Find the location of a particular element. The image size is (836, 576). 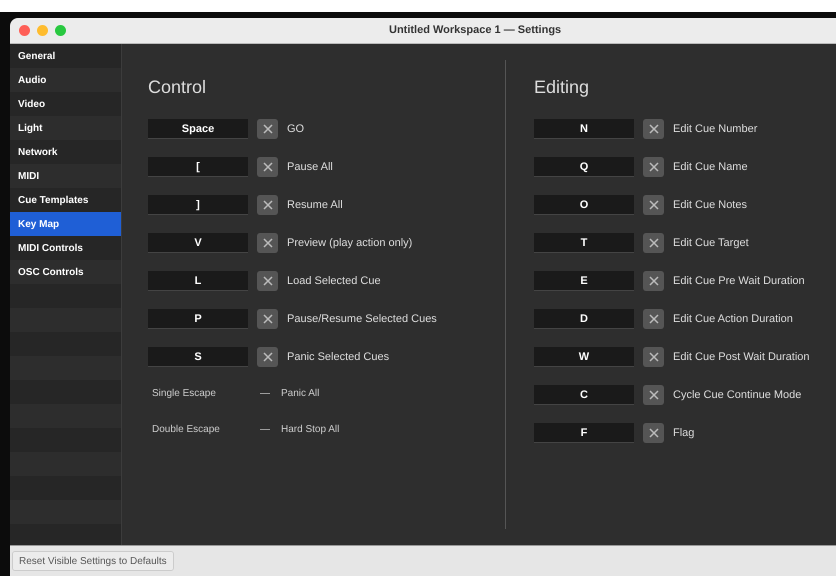

shortcut-field: V is located at coordinates (198, 243).